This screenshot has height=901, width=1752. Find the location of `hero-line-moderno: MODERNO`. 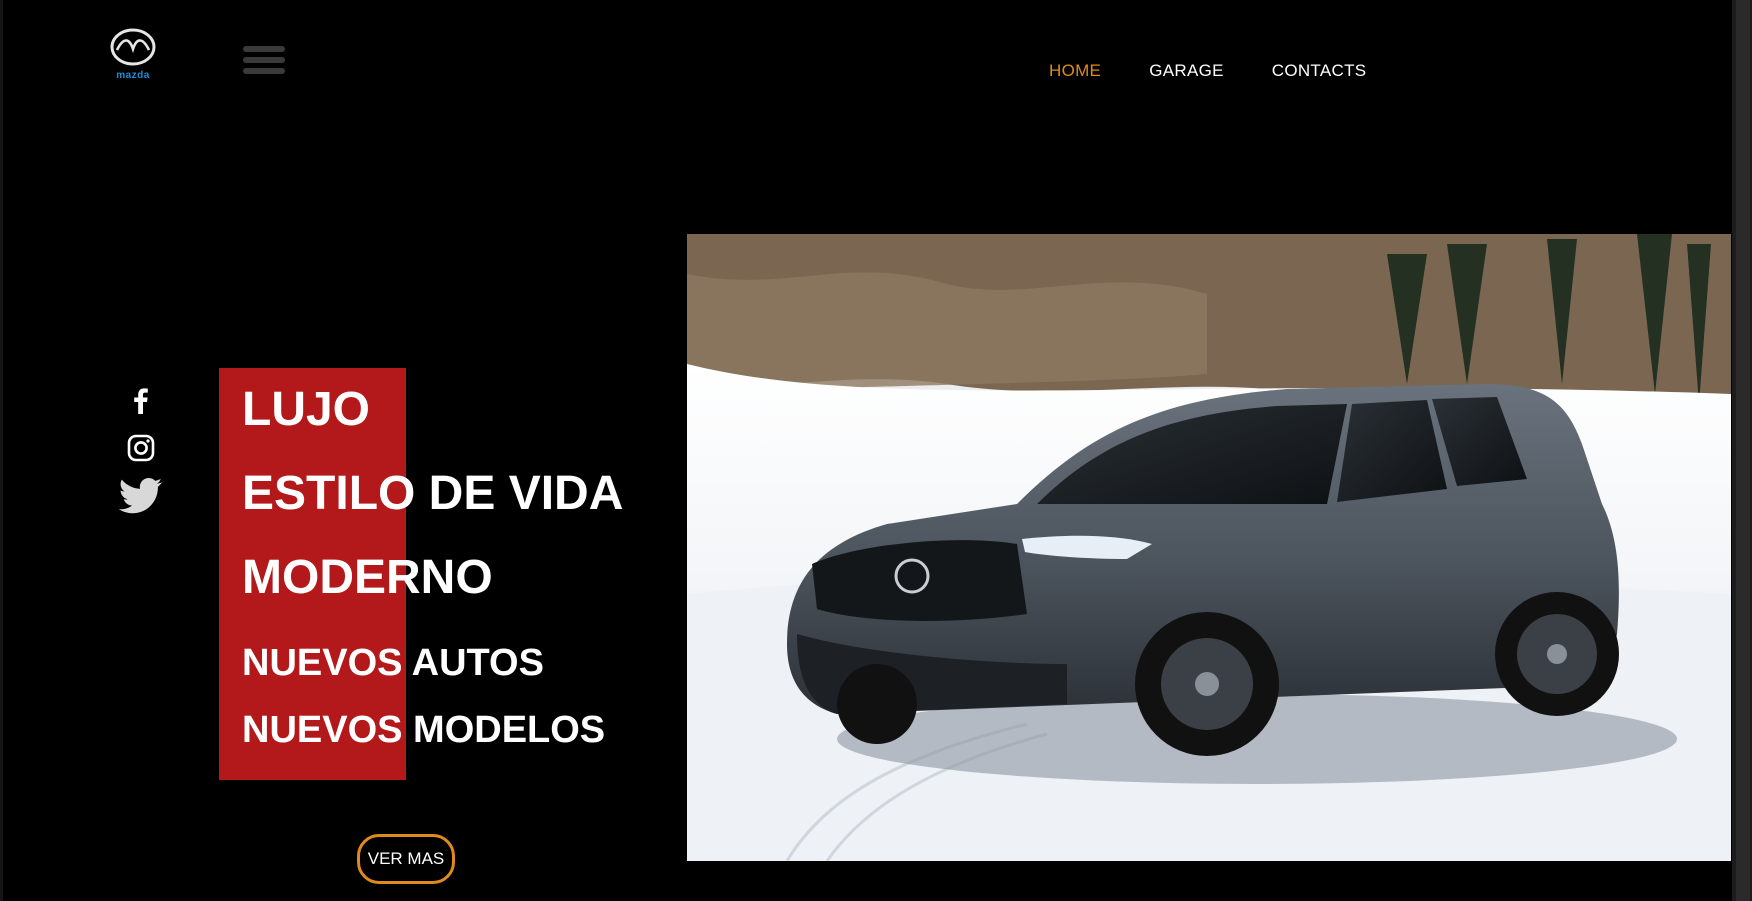

hero-line-moderno: MODERNO is located at coordinates (367, 577).